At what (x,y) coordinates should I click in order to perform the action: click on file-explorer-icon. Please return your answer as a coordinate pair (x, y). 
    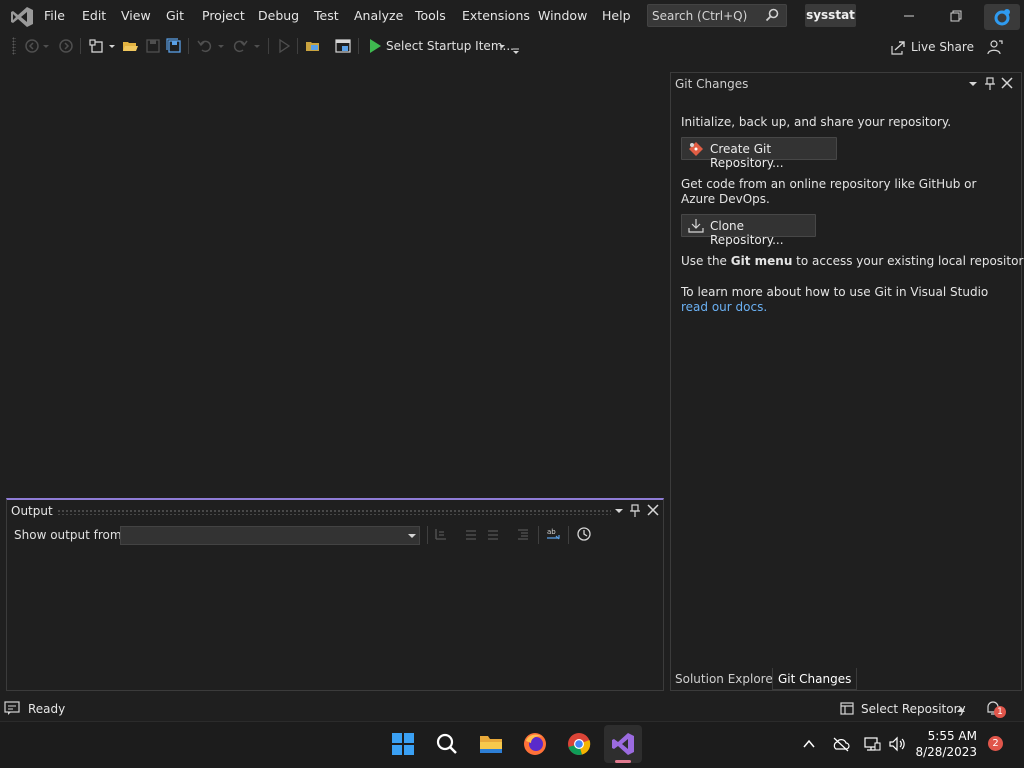
    Looking at the image, I should click on (491, 744).